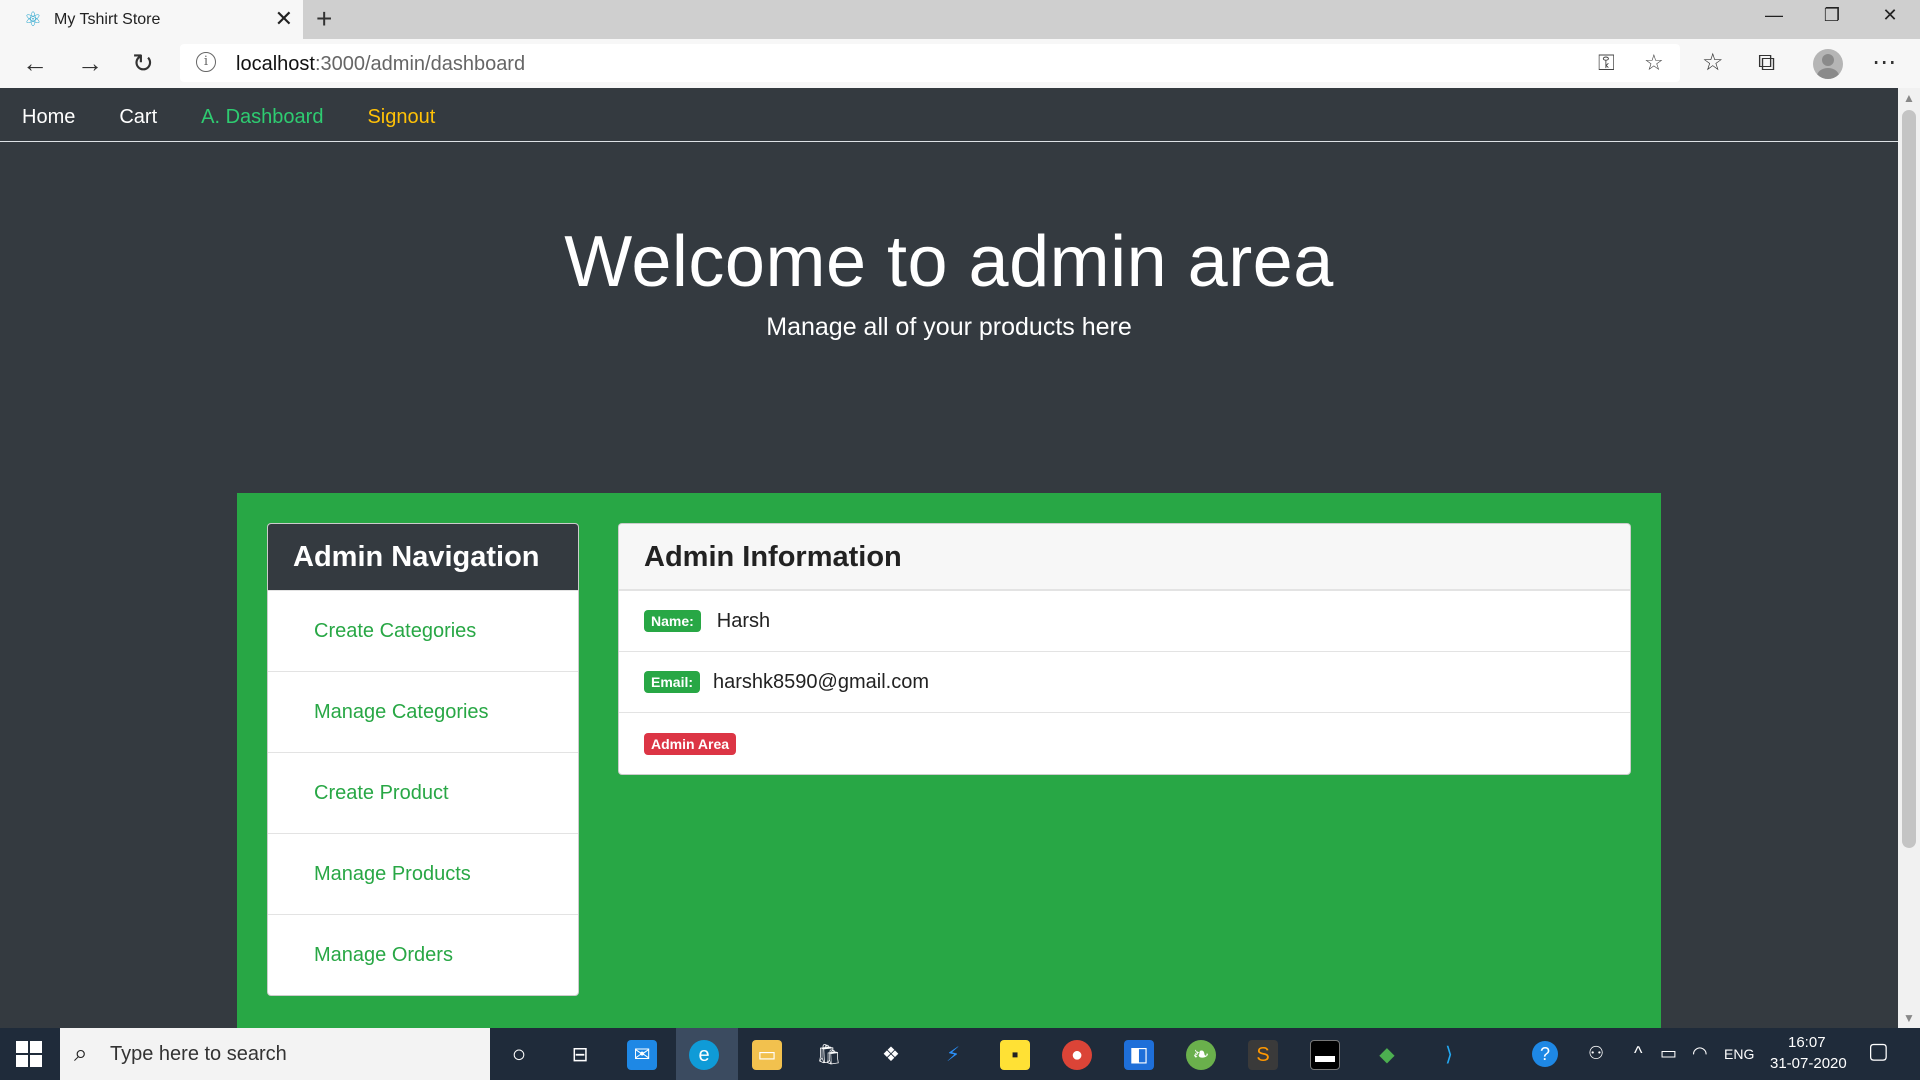  I want to click on taskbar-search-placeholder: Type here to search, so click(198, 1054).